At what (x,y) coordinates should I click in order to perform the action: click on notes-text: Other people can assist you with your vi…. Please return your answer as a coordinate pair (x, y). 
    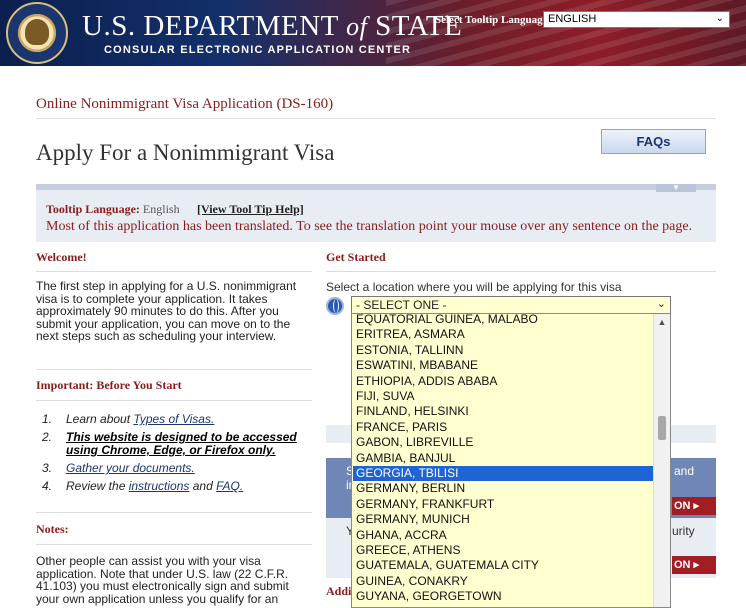
    Looking at the image, I should click on (162, 580).